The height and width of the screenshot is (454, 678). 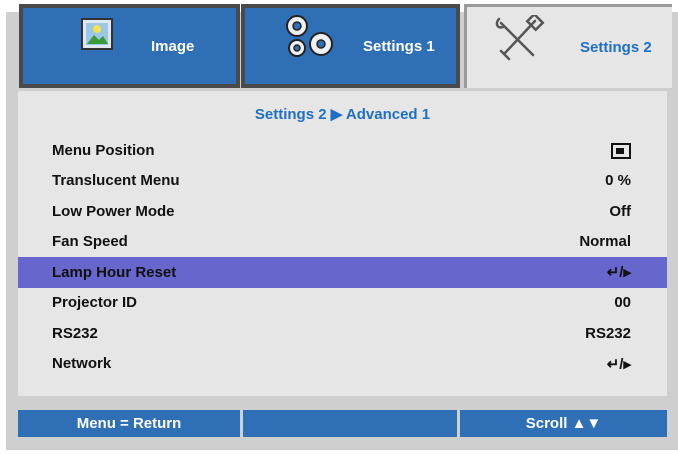 I want to click on tab-image: Image, so click(x=129, y=46).